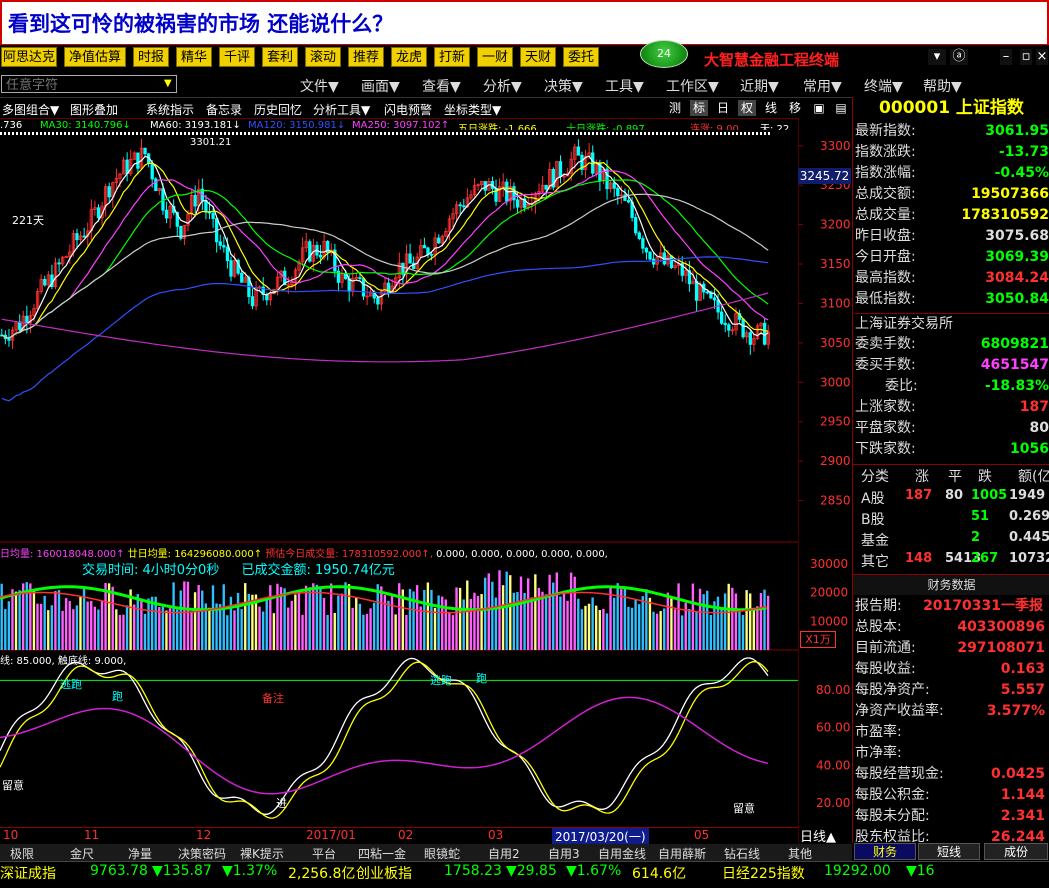 This screenshot has width=1049, height=888. What do you see at coordinates (919, 495) in the screenshot?
I see `cat-cell: 187` at bounding box center [919, 495].